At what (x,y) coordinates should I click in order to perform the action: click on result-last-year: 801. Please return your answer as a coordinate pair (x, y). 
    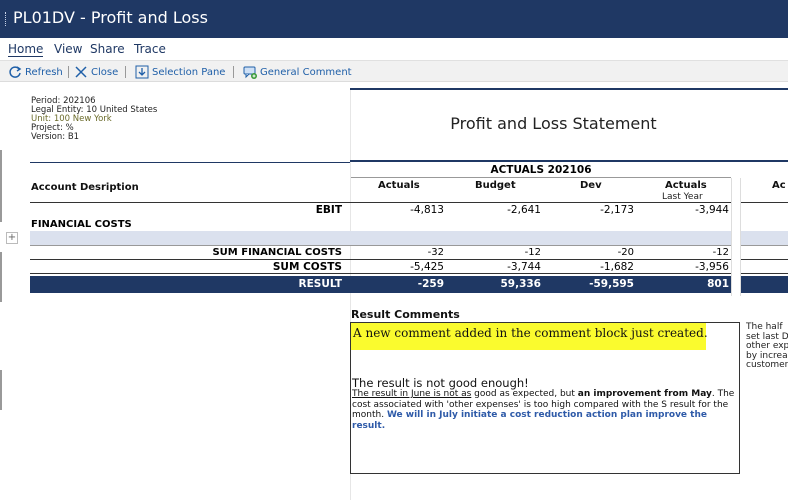
    Looking at the image, I should click on (687, 284).